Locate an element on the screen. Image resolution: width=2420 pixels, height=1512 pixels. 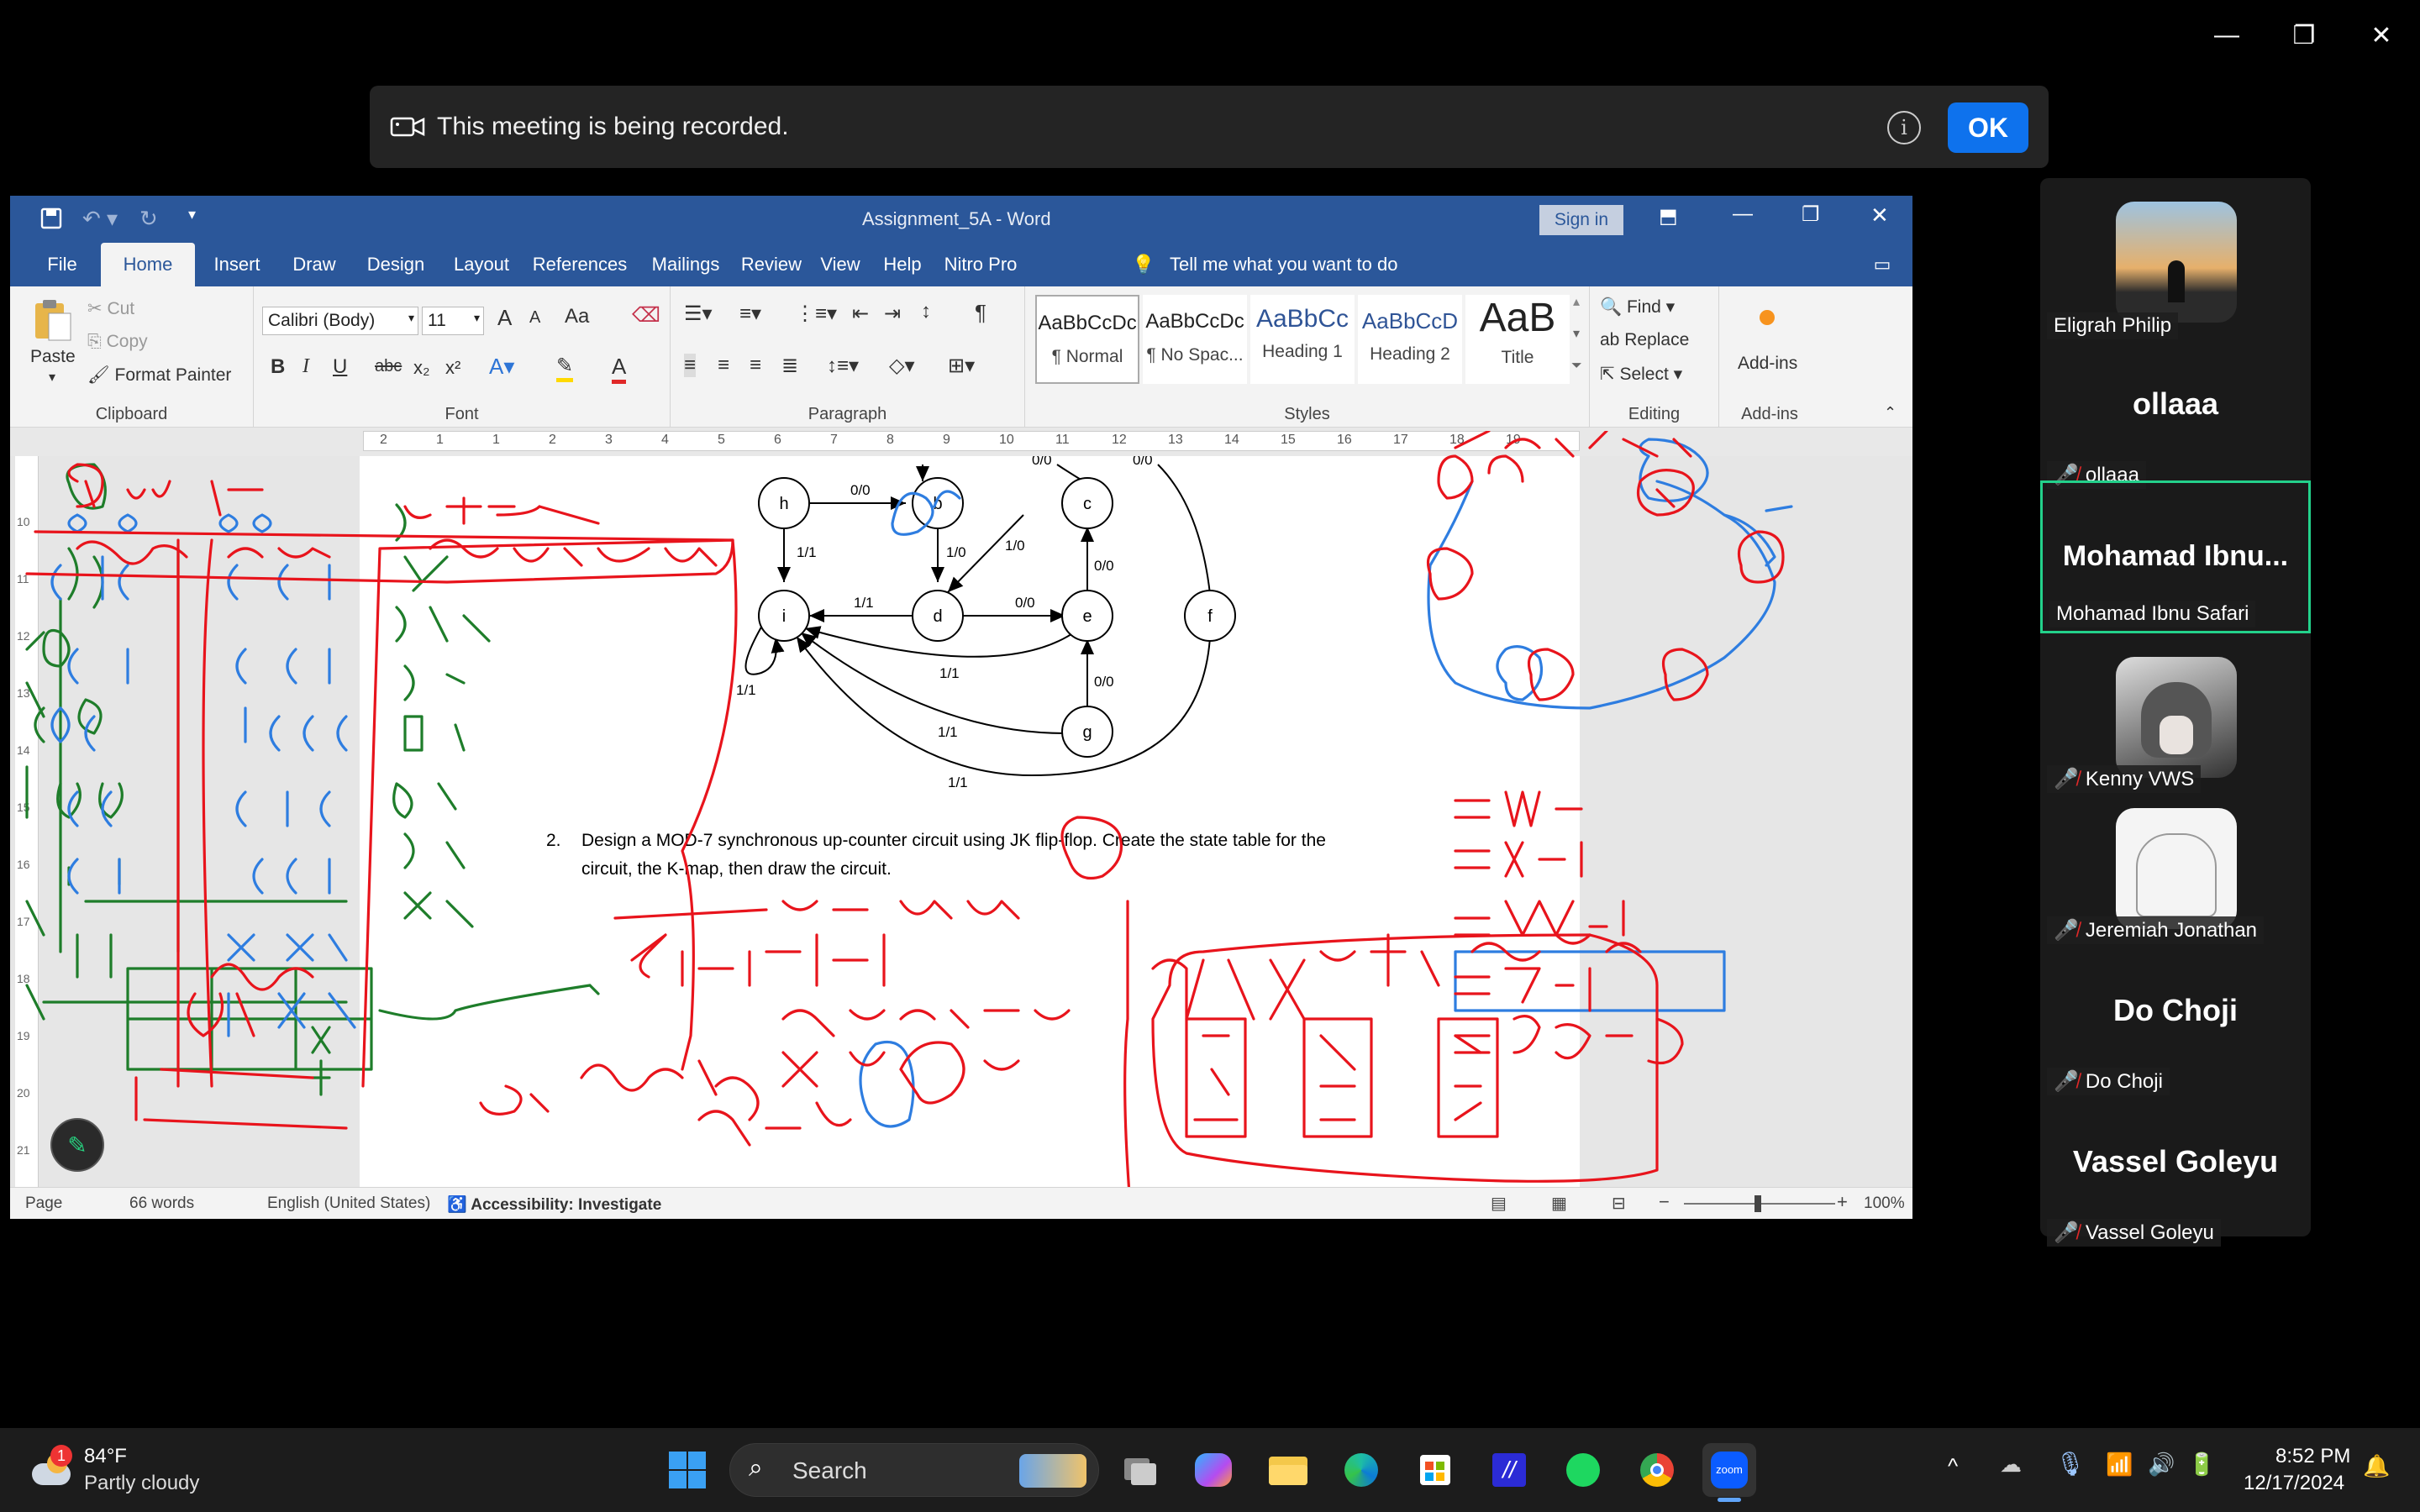
notifications-icon: 🔔 is located at coordinates (2376, 1466).